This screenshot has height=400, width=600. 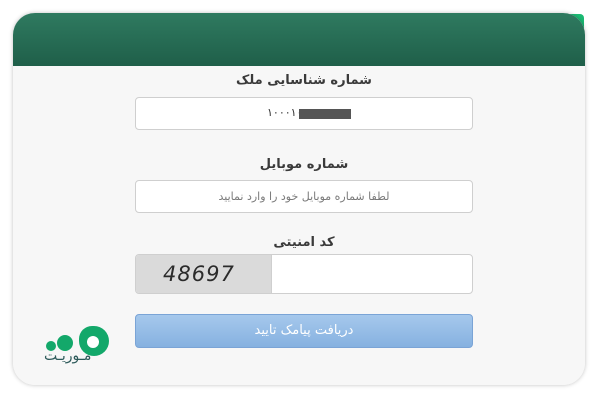 I want to click on mobile-placeholder: لطفا شماره موبایل خود را وارد نمایید, so click(x=304, y=196).